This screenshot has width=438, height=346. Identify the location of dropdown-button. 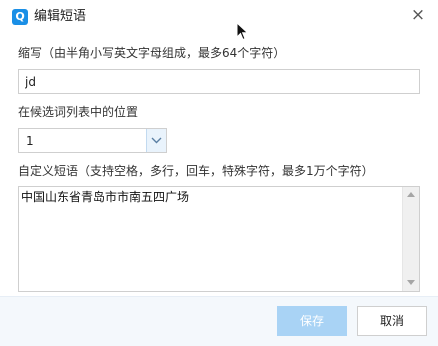
(156, 140).